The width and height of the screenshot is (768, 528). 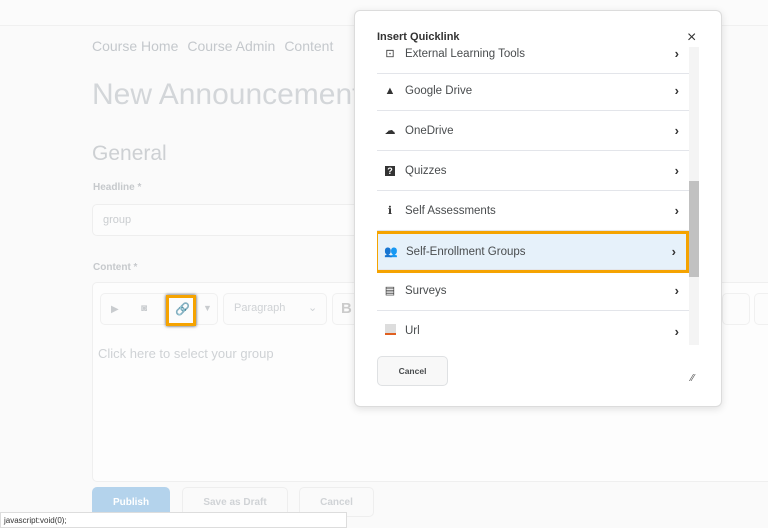 I want to click on scrollbar-thumb, so click(x=694, y=229).